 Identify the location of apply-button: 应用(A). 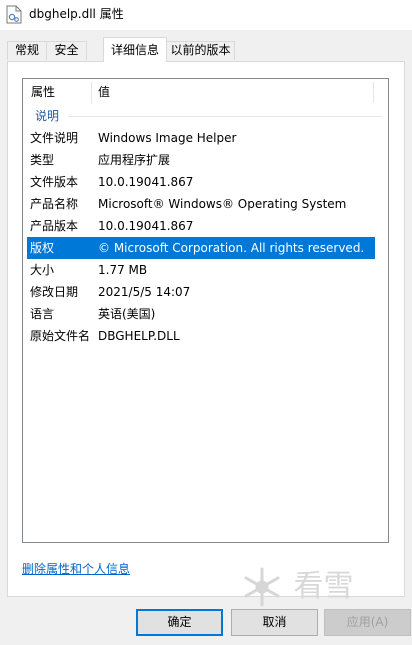
(367, 622).